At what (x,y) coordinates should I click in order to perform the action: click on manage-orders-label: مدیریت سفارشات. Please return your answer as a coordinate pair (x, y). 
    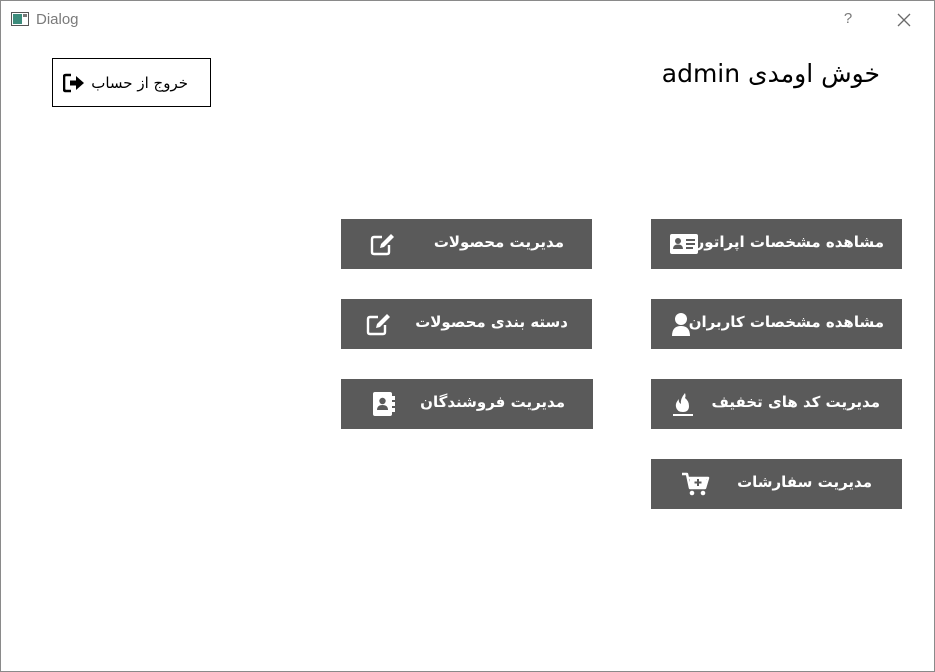
    Looking at the image, I should click on (804, 482).